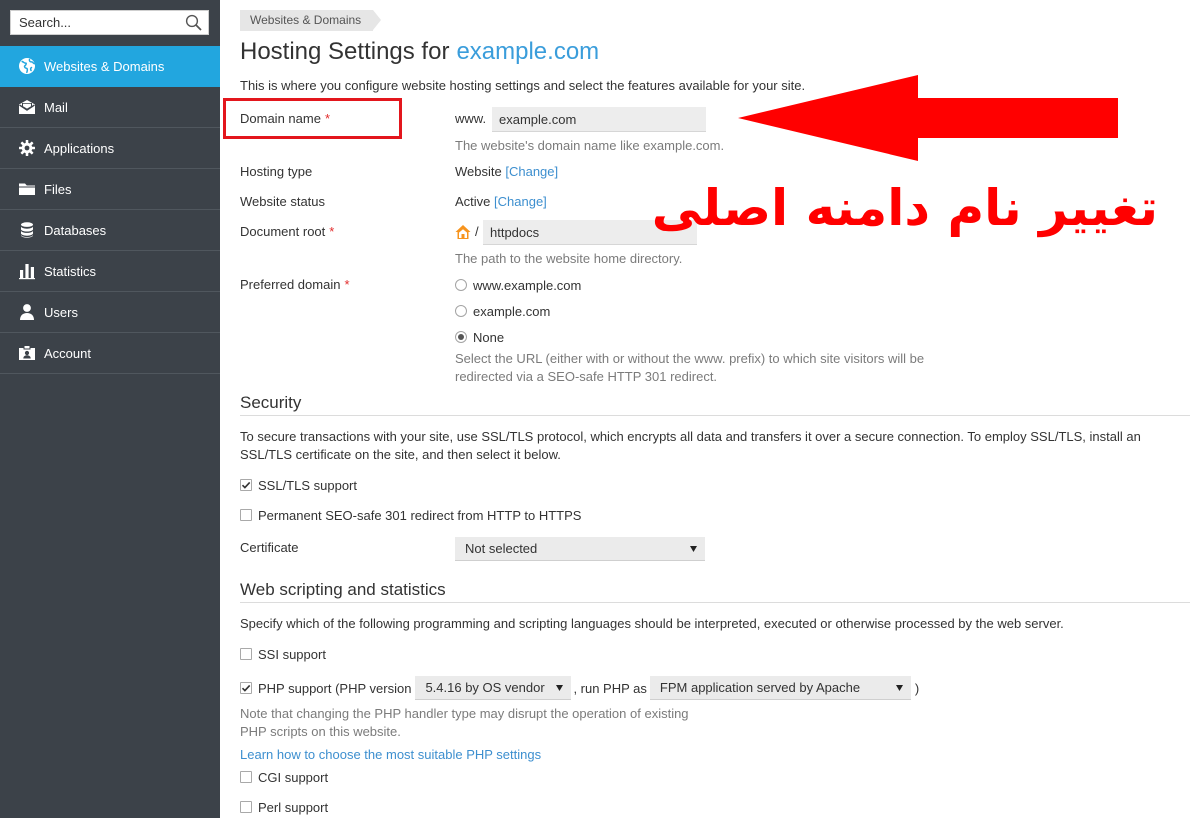 This screenshot has width=1190, height=818. Describe the element at coordinates (276, 171) in the screenshot. I see `hosting-type-label: Hosting type` at that location.